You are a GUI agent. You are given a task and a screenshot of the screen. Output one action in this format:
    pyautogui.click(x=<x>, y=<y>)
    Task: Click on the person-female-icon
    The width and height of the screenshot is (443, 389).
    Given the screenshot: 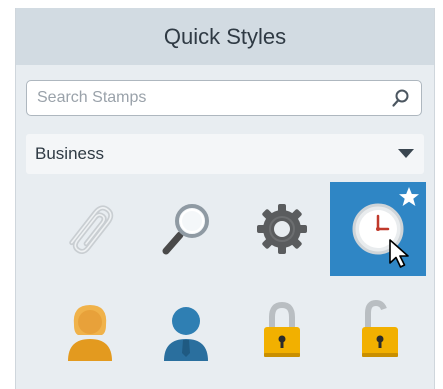 What is the action you would take?
    pyautogui.click(x=90, y=333)
    